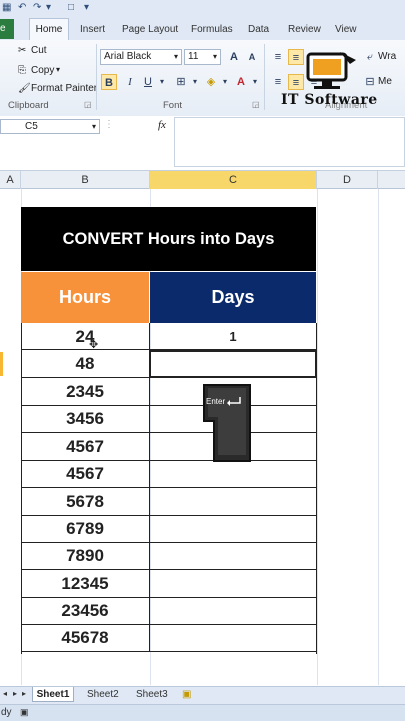  I want to click on undo-icon: ↶, so click(22, 7).